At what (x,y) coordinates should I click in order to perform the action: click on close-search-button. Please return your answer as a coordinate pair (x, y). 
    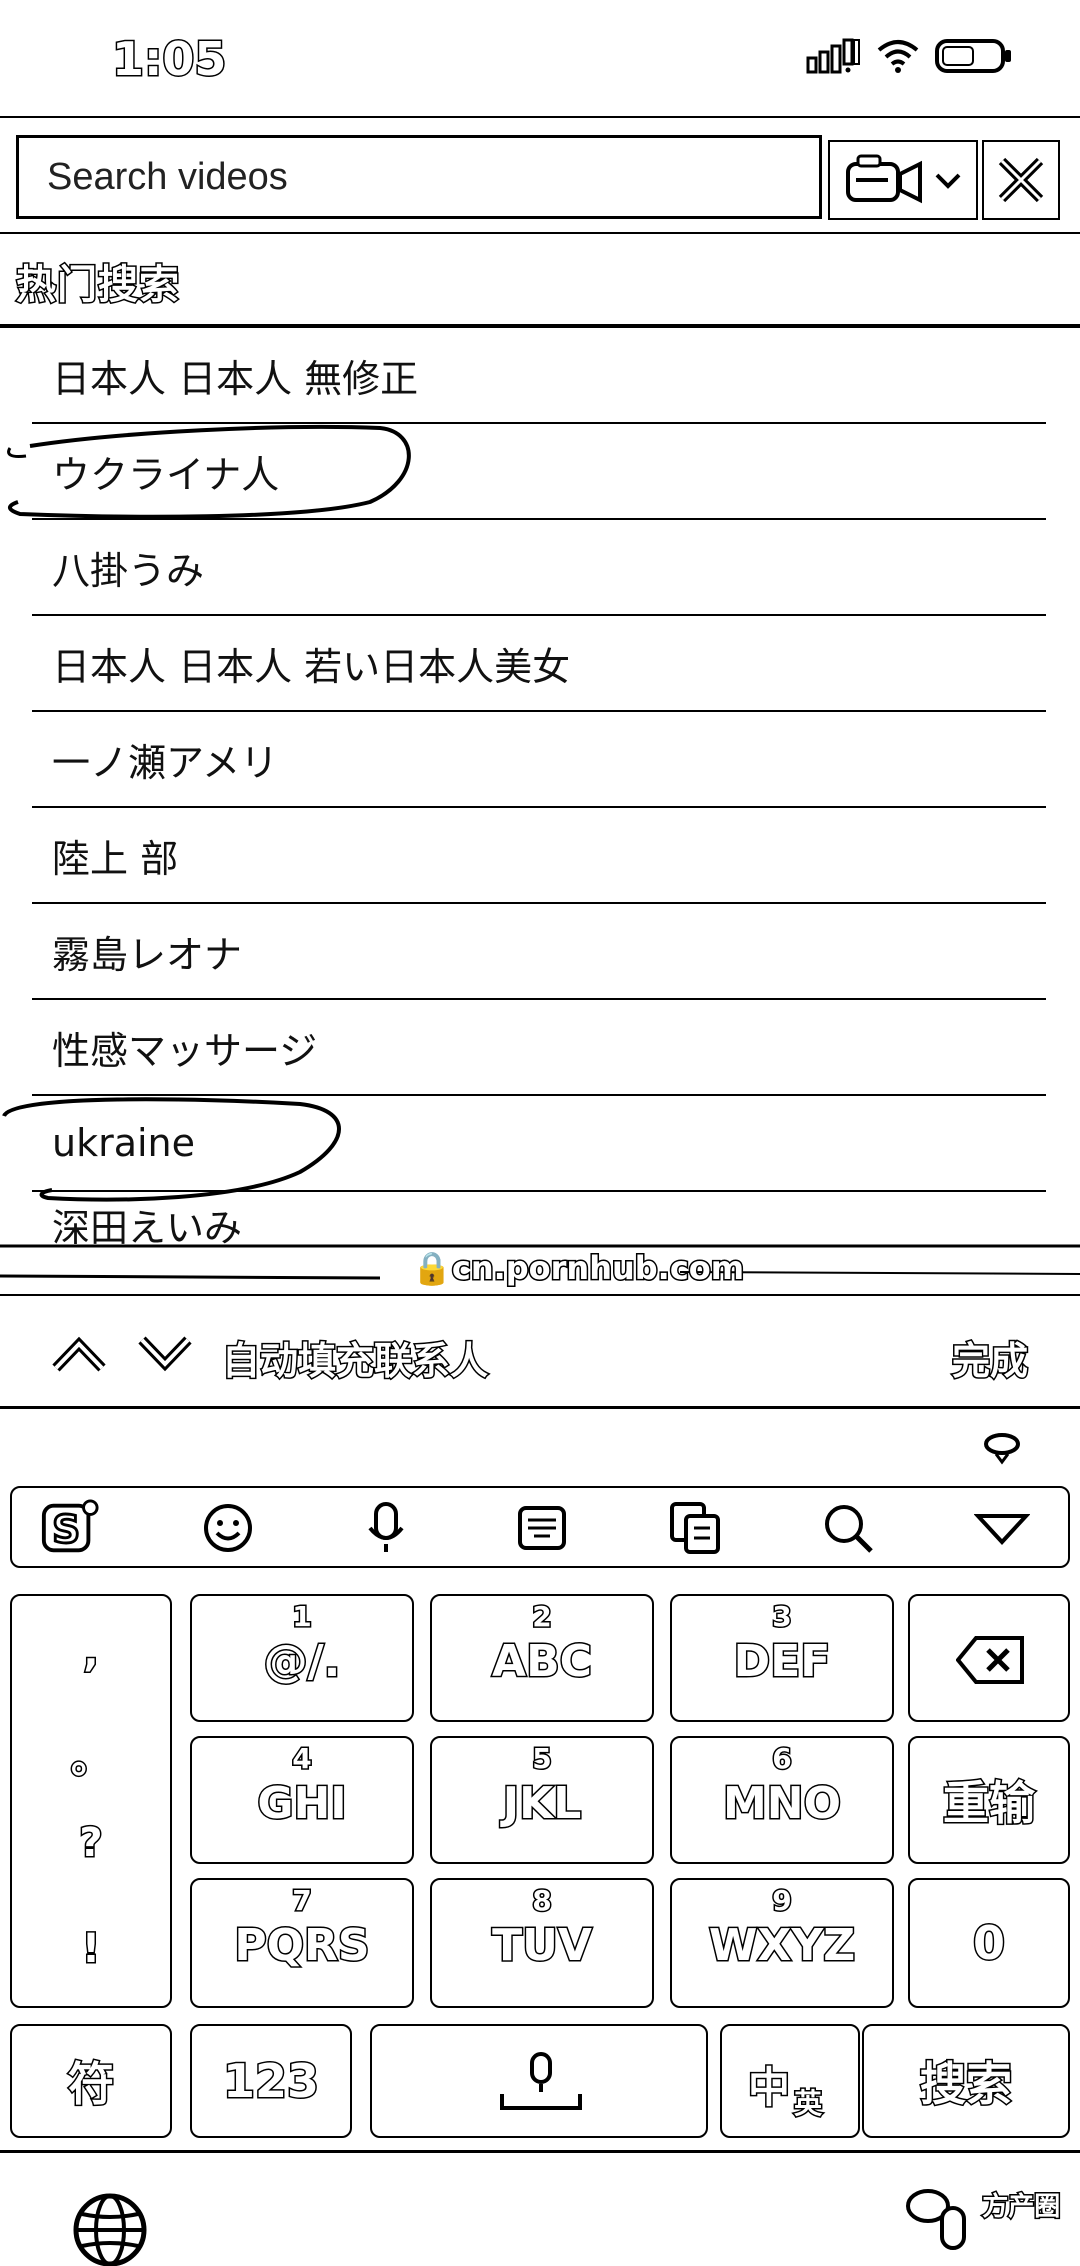
    Looking at the image, I should click on (1021, 180).